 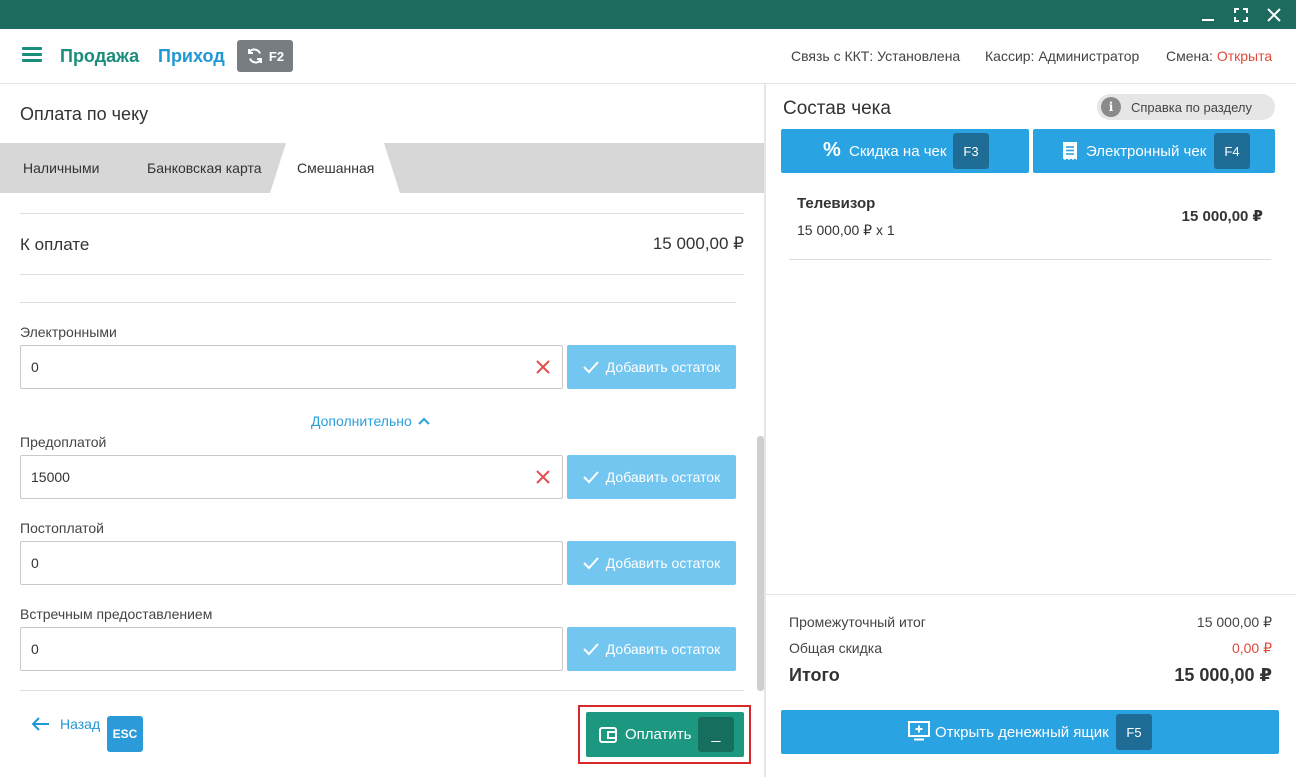 I want to click on shift-label: Смена:, so click(x=1189, y=56).